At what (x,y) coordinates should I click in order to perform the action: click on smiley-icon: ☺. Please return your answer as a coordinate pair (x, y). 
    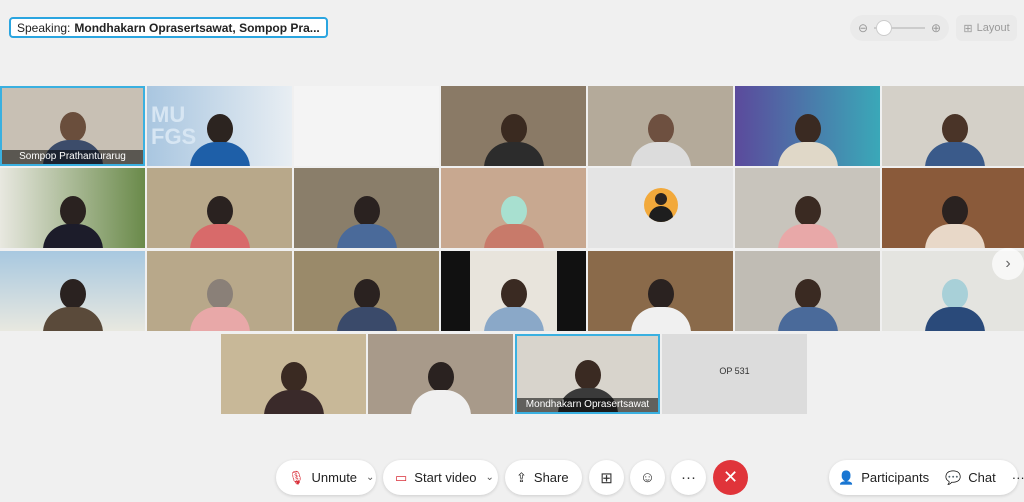
    Looking at the image, I should click on (647, 477).